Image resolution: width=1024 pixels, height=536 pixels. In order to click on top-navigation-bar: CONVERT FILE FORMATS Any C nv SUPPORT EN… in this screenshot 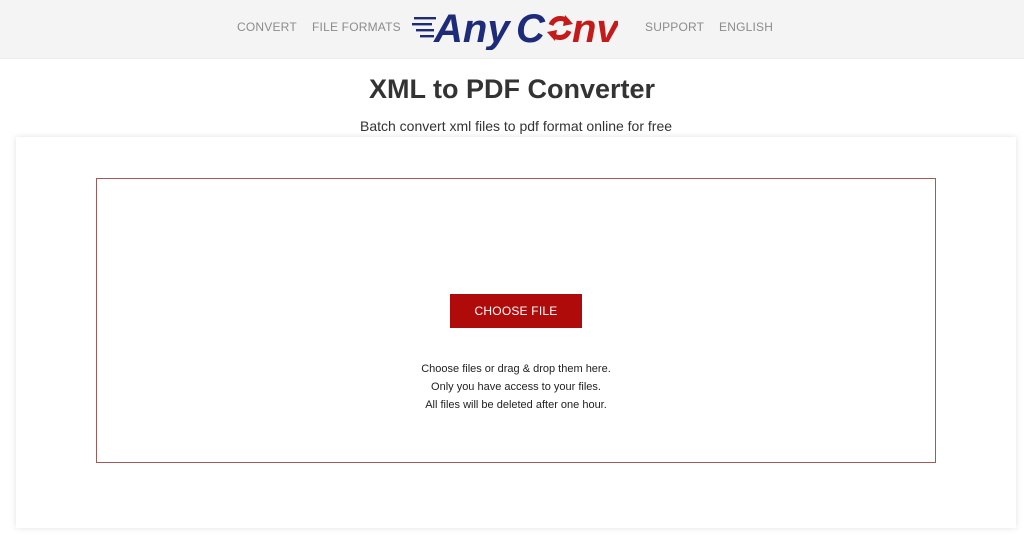, I will do `click(512, 29)`.